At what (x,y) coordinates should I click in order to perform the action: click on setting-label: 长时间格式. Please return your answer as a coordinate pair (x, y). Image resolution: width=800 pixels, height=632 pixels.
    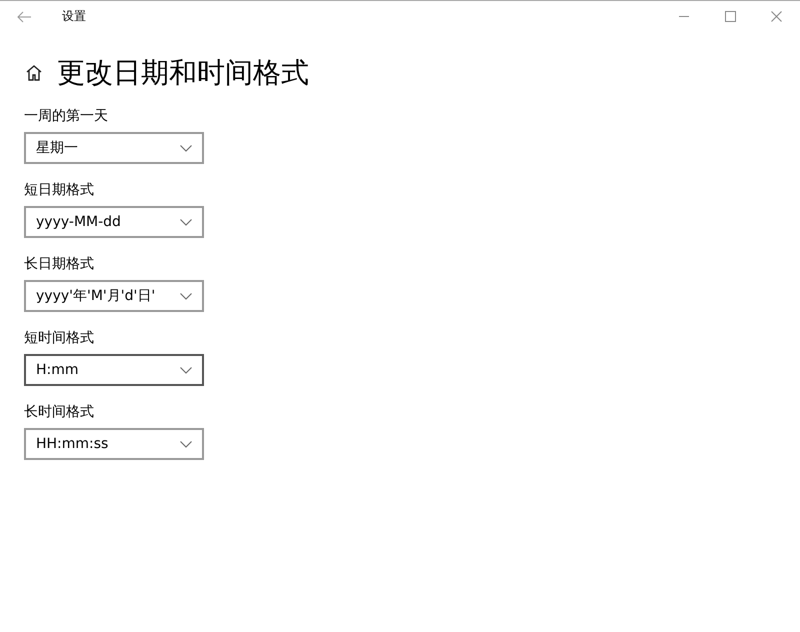
    Looking at the image, I should click on (59, 412).